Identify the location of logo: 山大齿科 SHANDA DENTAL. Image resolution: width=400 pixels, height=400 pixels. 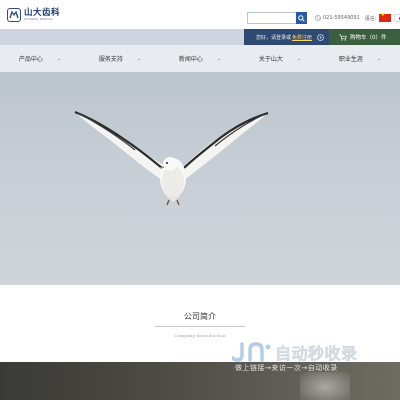
(33, 15).